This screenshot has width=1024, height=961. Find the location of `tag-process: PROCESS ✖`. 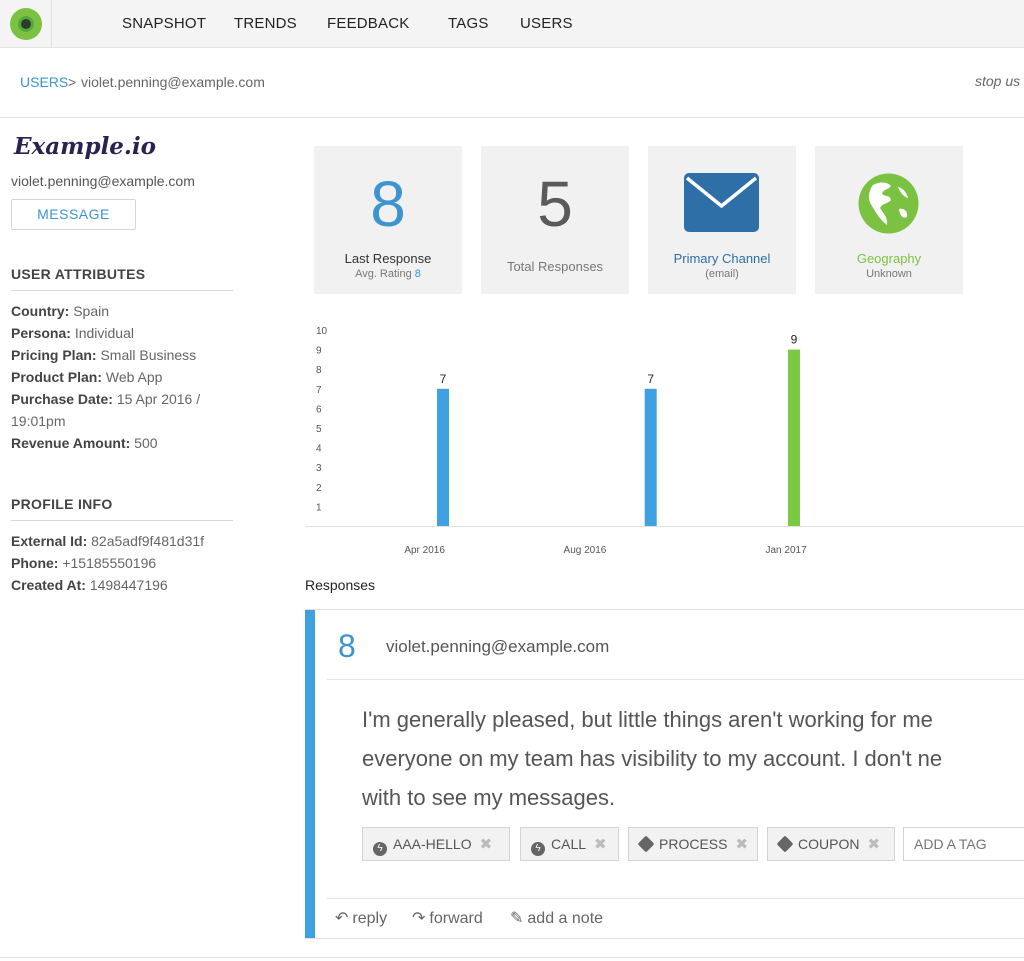

tag-process: PROCESS ✖ is located at coordinates (693, 844).